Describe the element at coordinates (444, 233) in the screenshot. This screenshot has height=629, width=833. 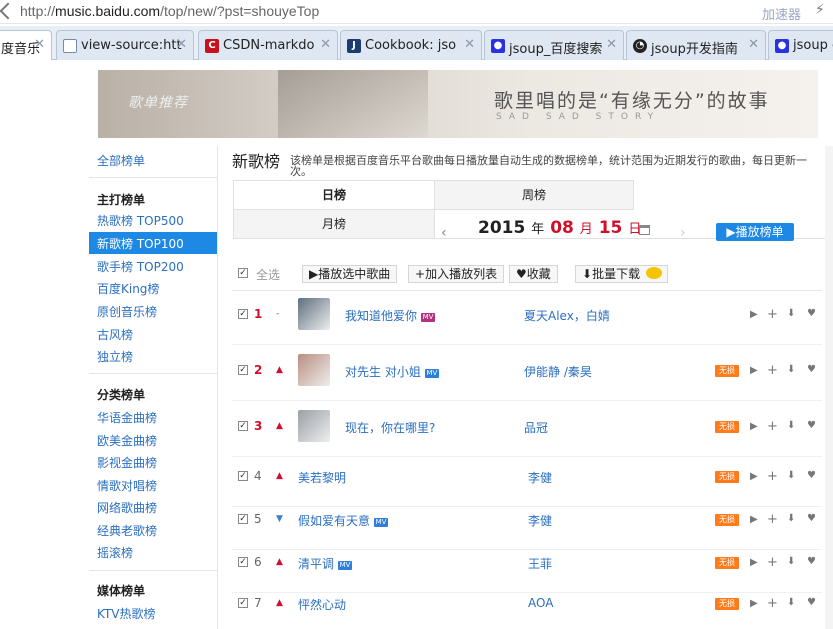
I see `prev-date-arrow-icon: ‹` at that location.